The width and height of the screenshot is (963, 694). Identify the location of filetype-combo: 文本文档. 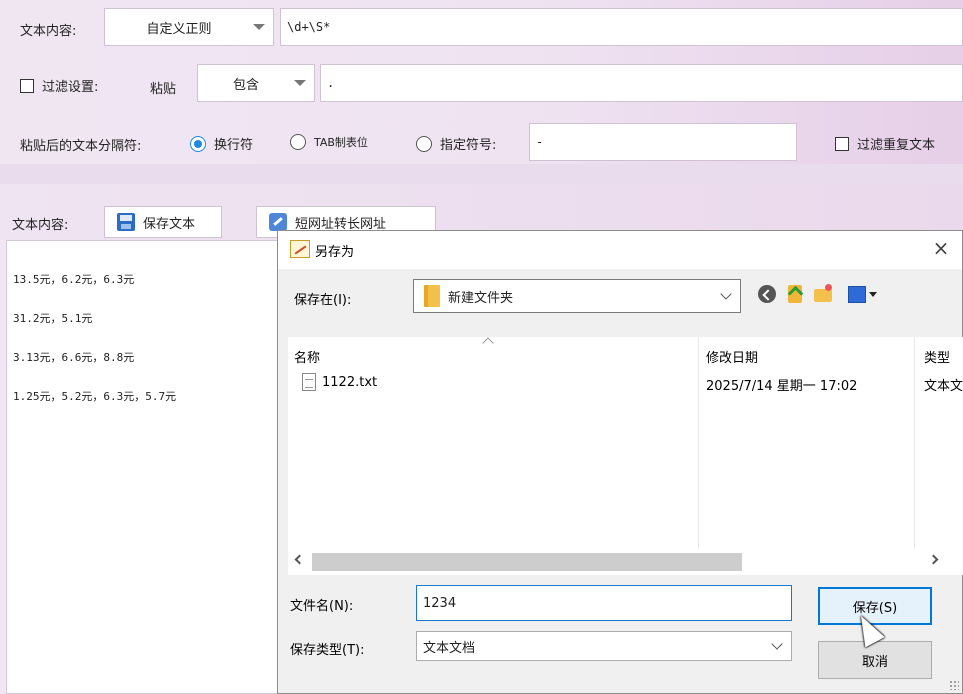
(604, 646).